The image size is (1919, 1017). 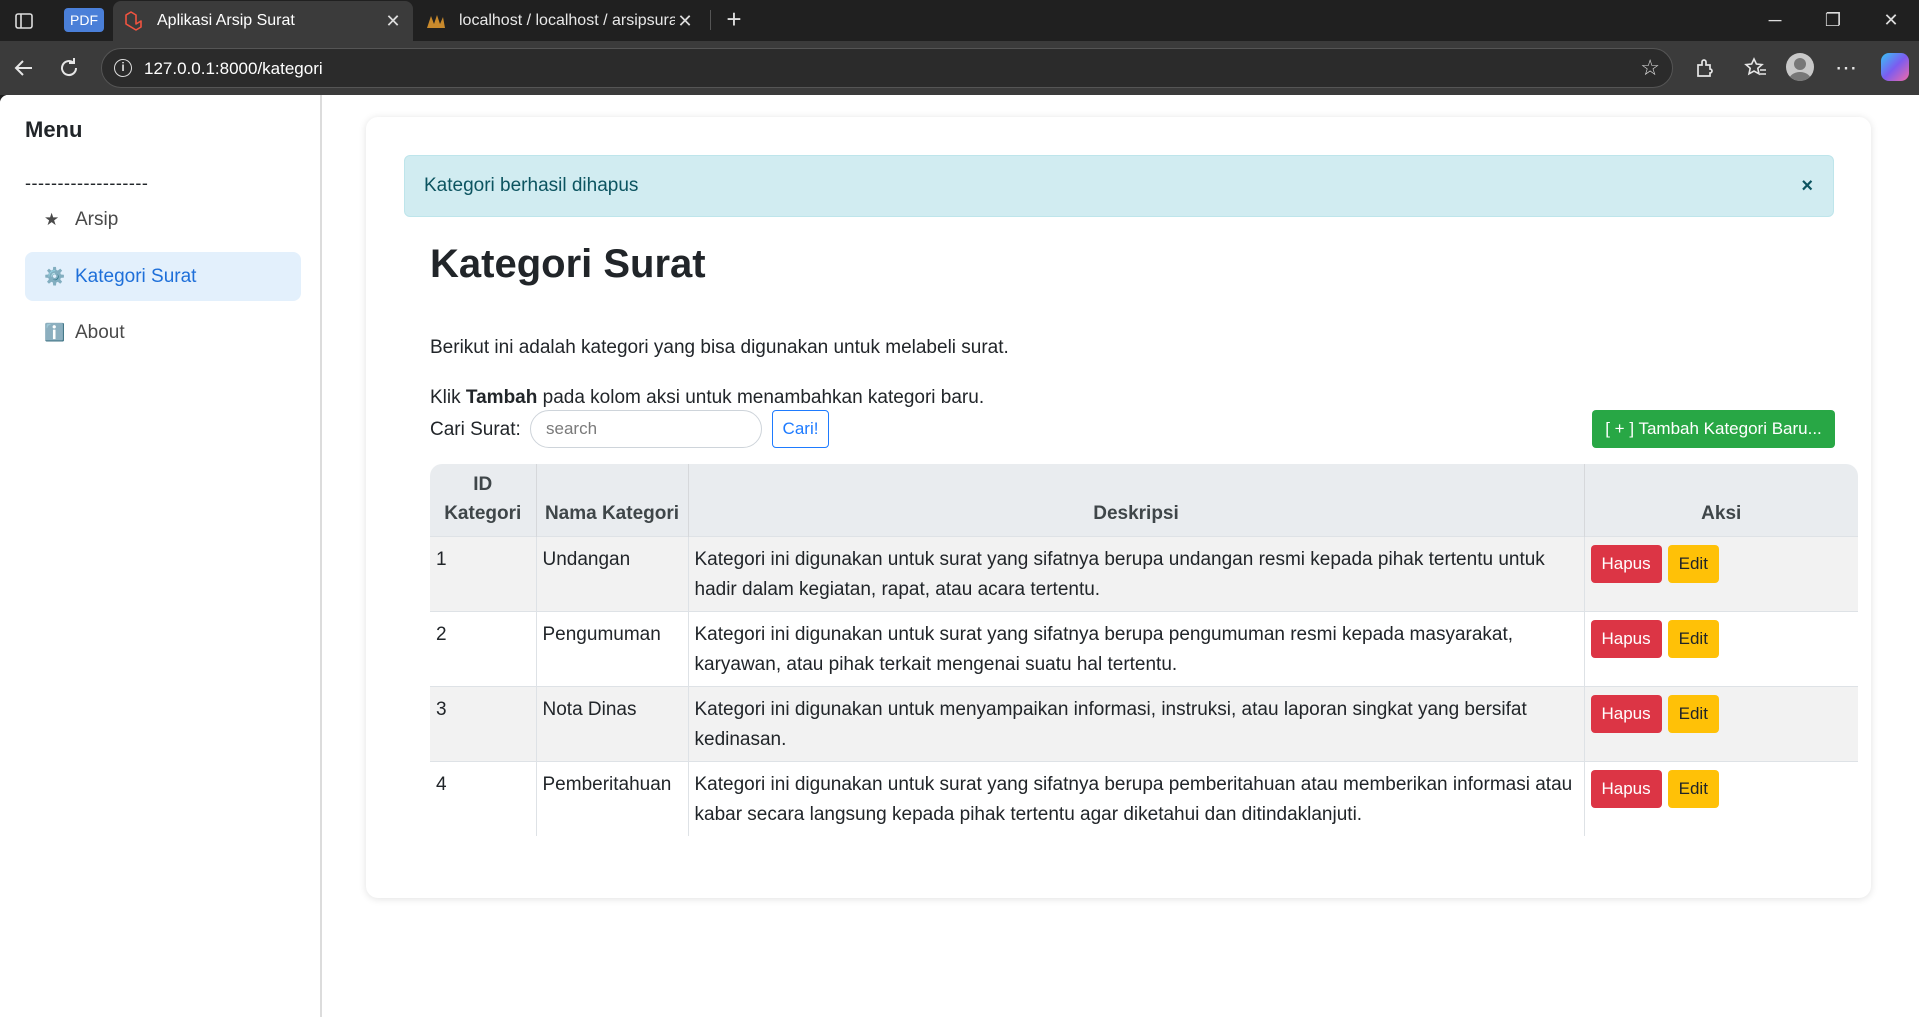 What do you see at coordinates (531, 185) in the screenshot?
I see `alert-message: Kategori berhasil dihapus` at bounding box center [531, 185].